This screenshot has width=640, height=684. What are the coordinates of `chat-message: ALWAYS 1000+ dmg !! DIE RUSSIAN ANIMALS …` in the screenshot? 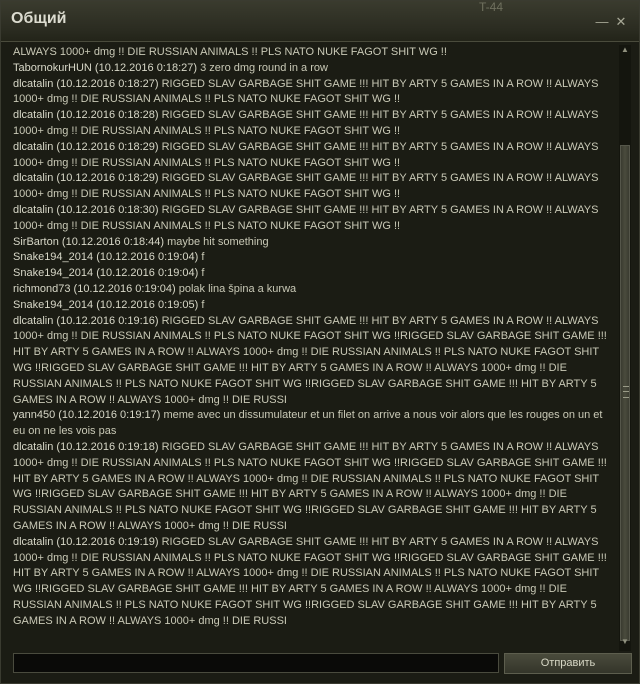 It's located at (313, 53).